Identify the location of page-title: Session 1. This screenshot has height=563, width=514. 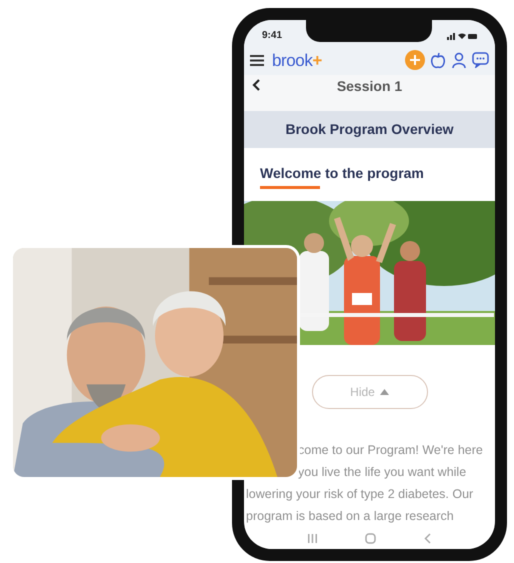
(370, 86).